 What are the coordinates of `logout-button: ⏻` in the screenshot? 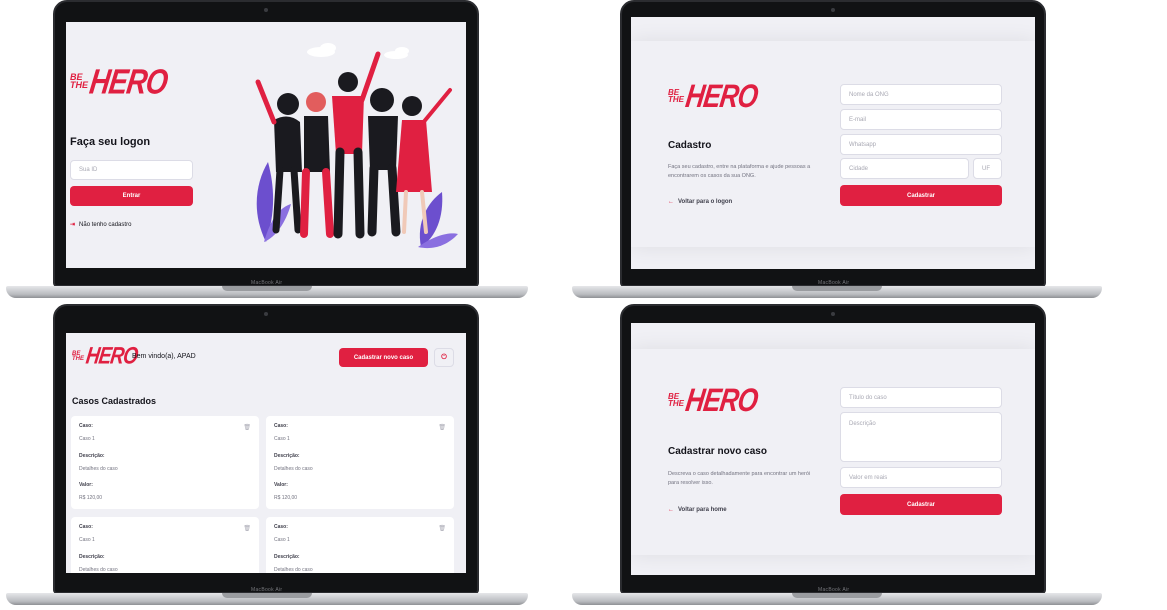 It's located at (444, 357).